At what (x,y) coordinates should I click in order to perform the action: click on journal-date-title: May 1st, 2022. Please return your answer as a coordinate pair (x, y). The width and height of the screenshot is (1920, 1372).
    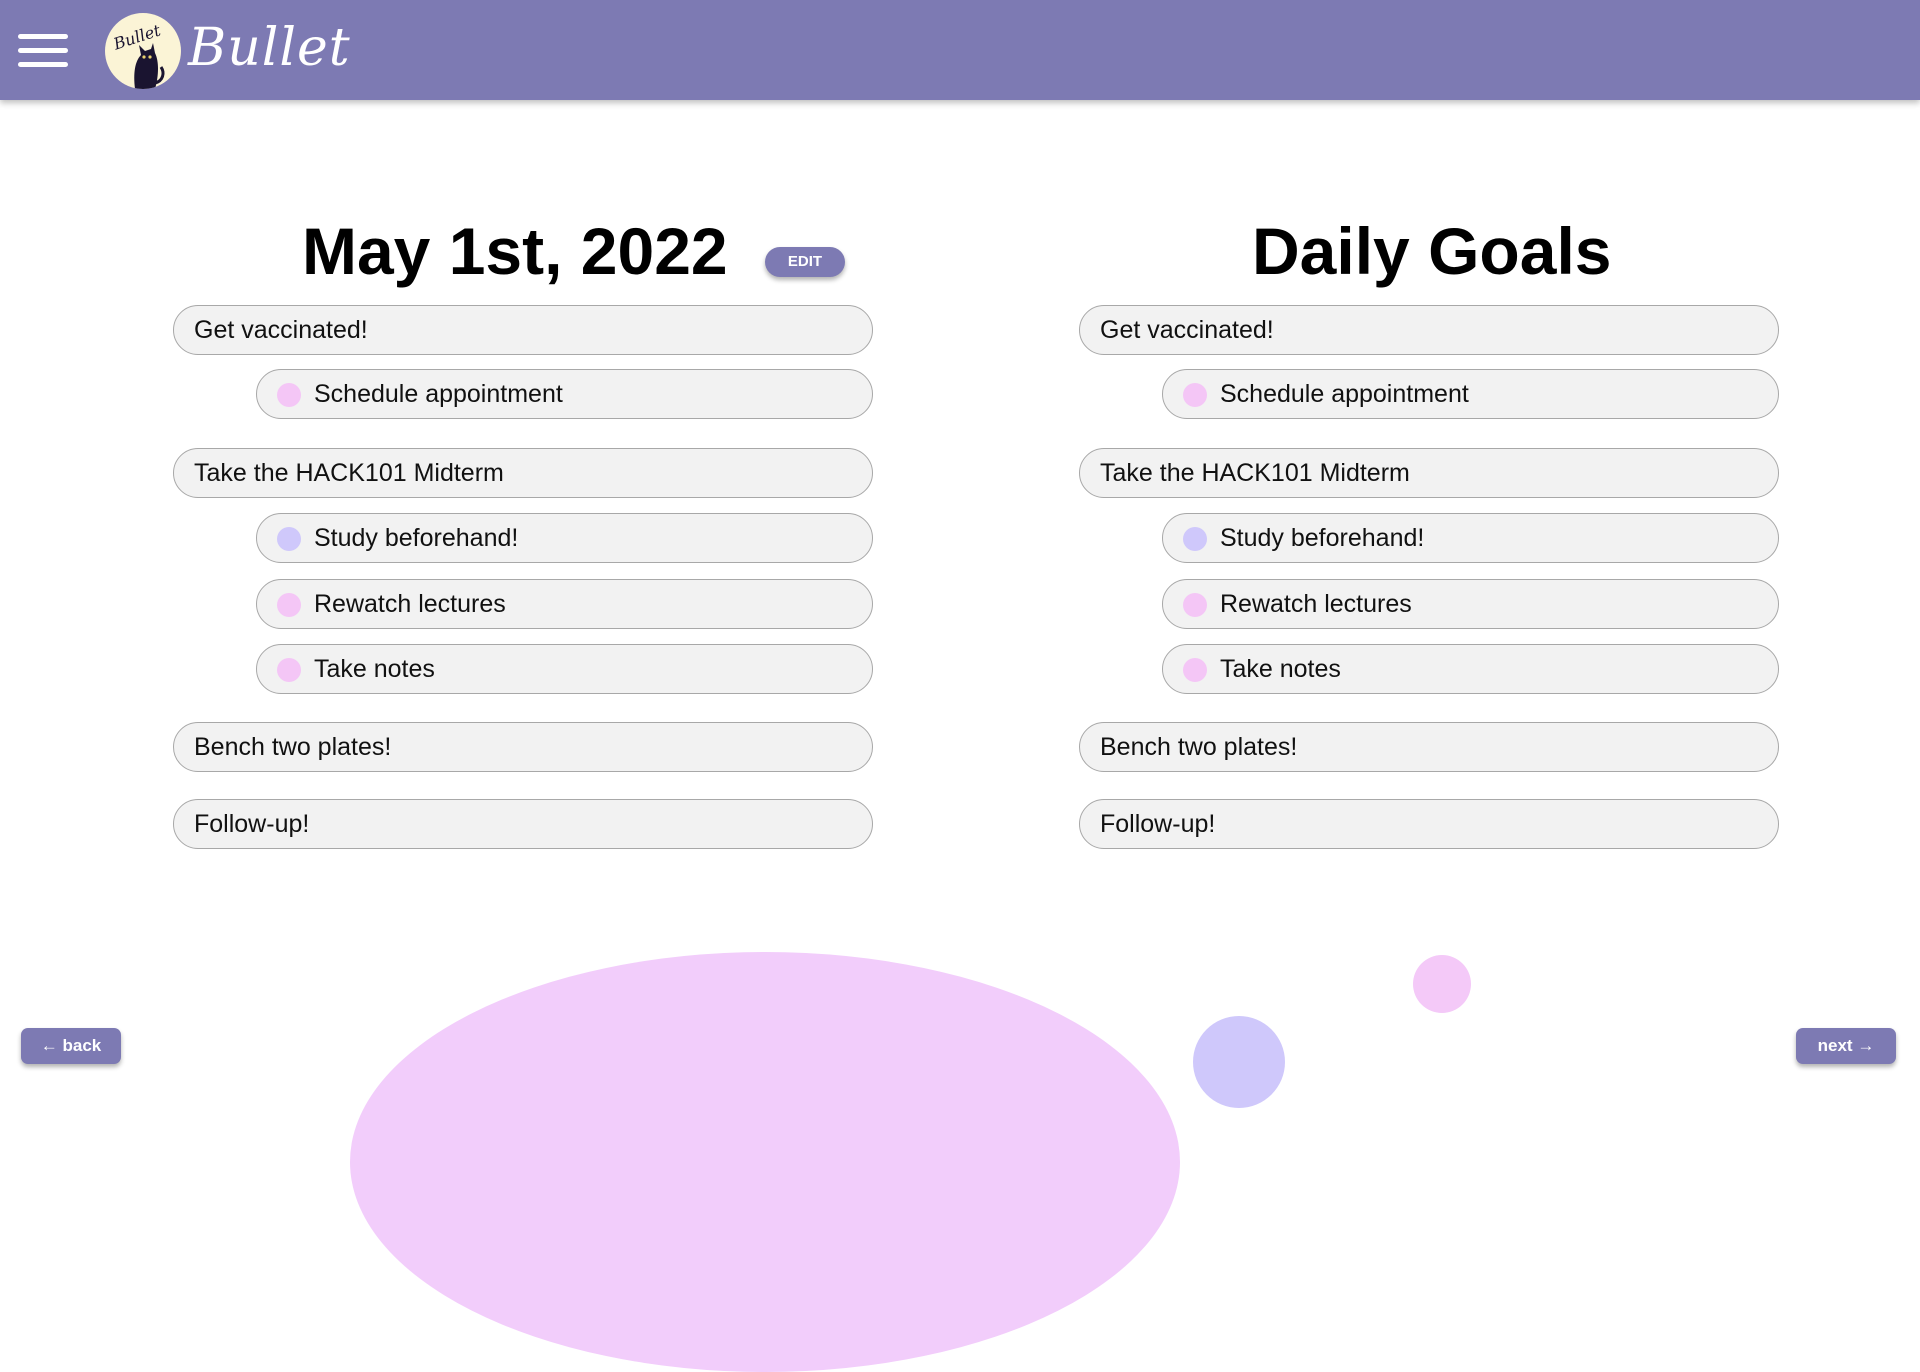
    Looking at the image, I should click on (515, 251).